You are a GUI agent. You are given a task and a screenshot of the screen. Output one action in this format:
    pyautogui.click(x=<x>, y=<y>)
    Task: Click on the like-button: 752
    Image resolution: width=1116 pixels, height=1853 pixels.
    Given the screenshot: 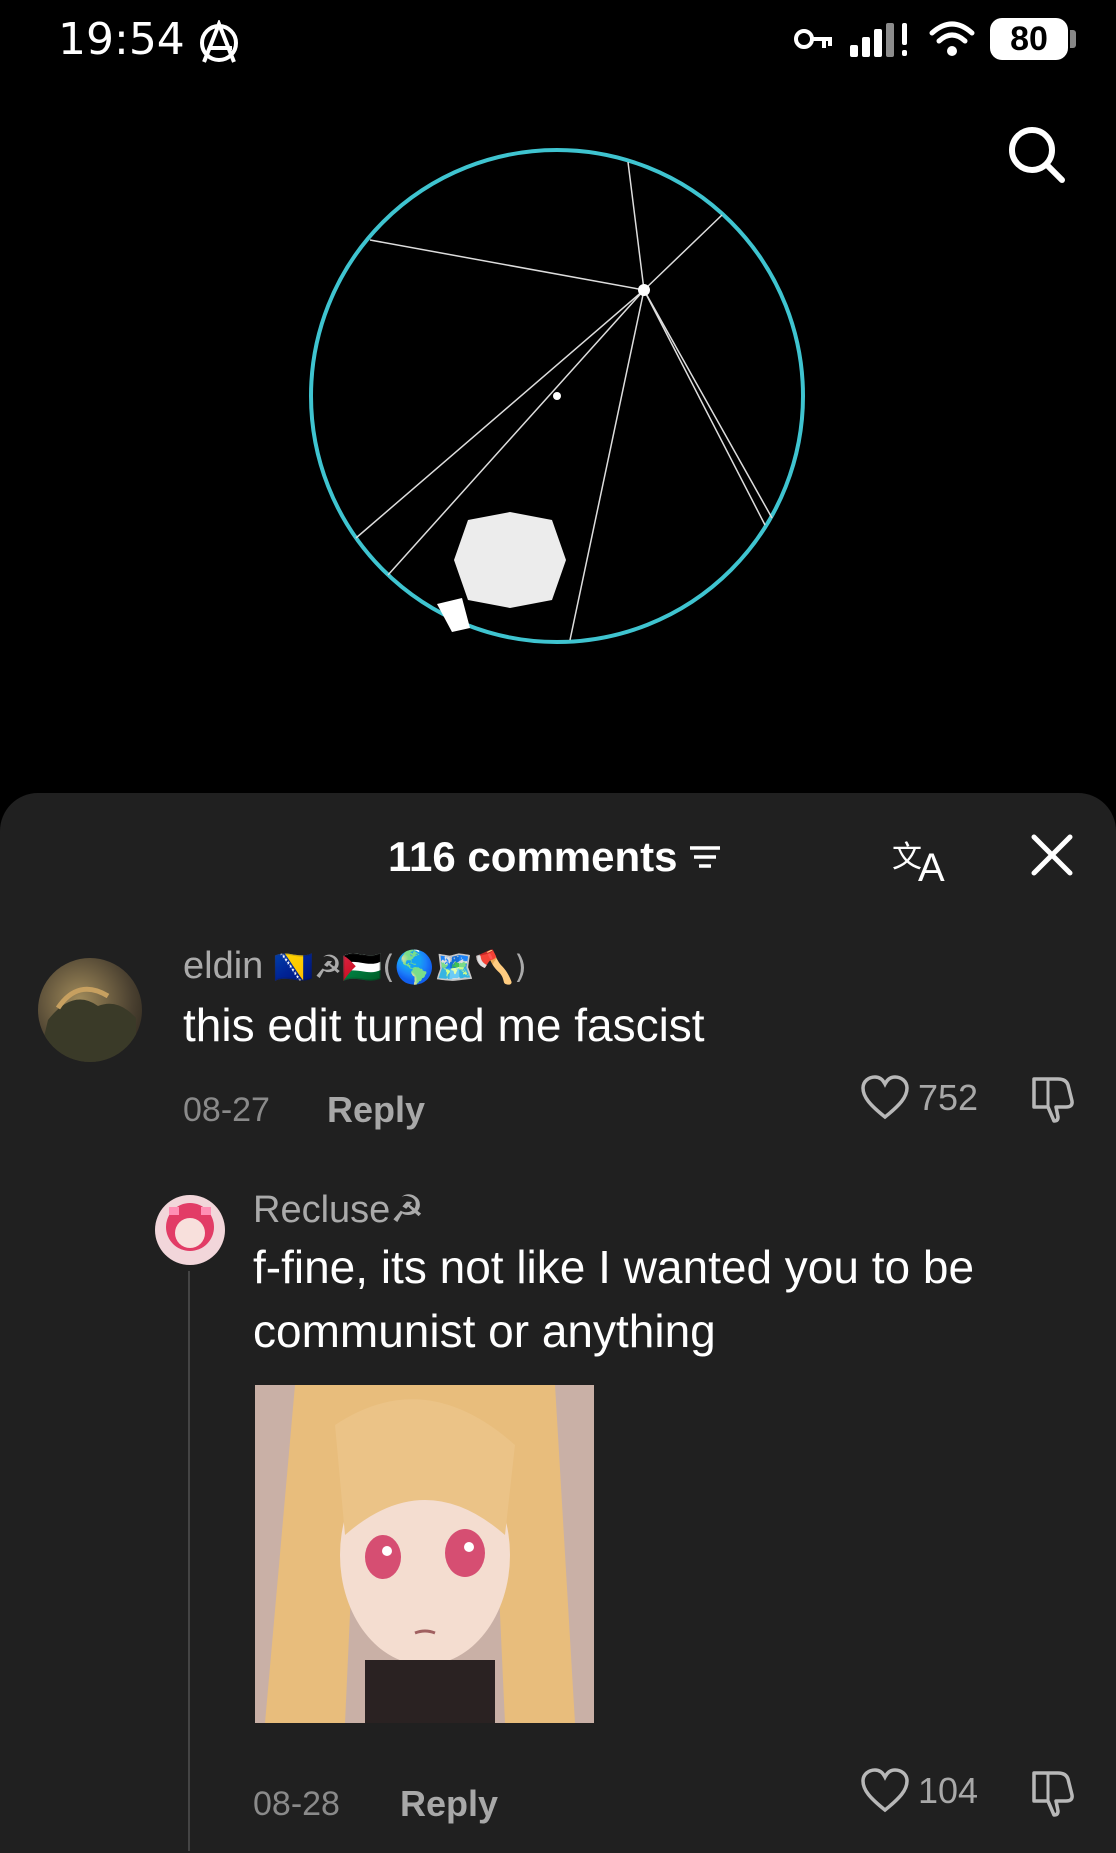 What is the action you would take?
    pyautogui.click(x=919, y=1098)
    